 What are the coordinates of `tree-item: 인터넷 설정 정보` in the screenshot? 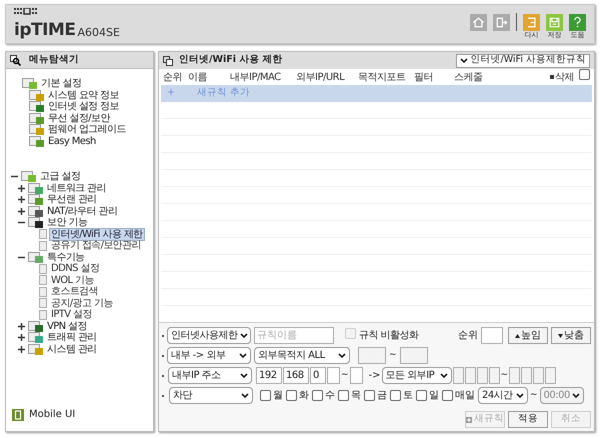 It's located at (83, 106).